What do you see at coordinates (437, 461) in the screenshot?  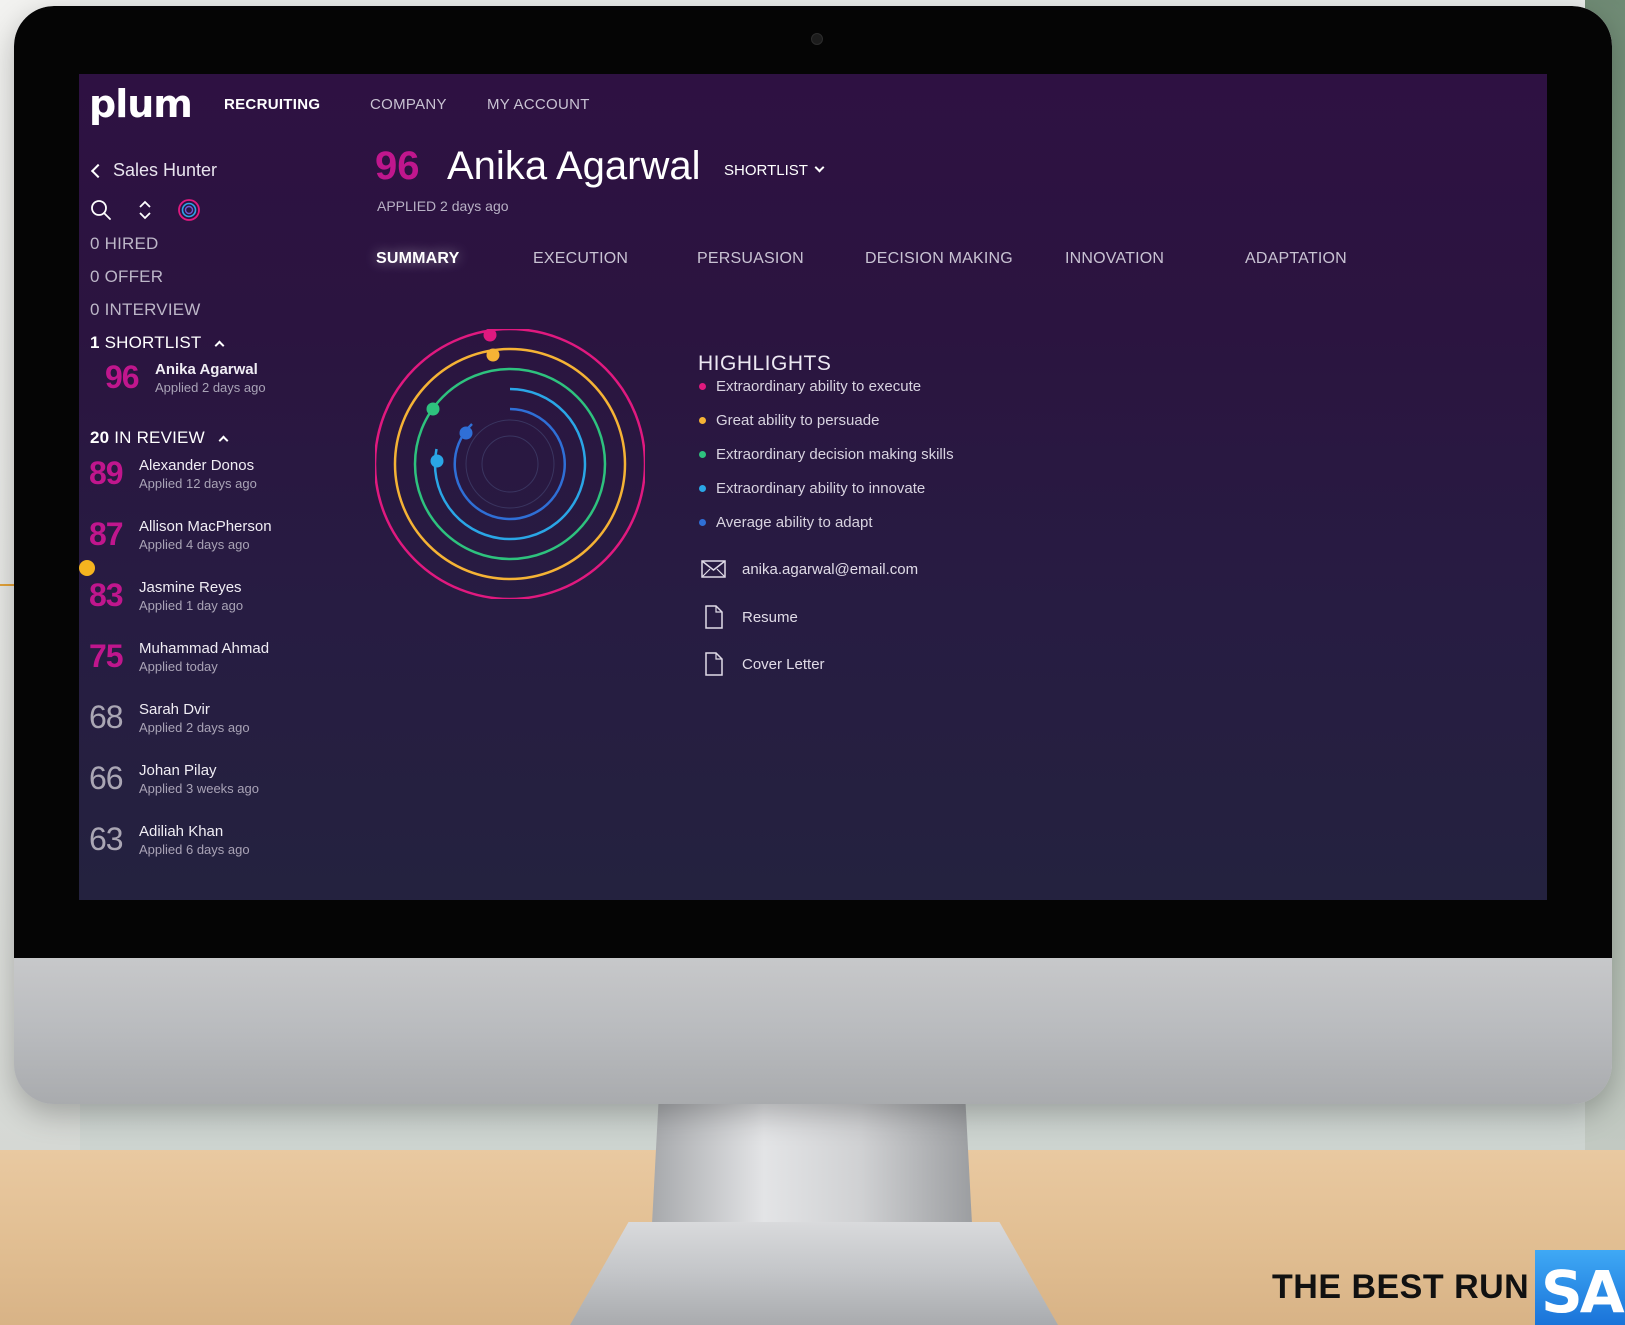 I see `marker-innovation` at bounding box center [437, 461].